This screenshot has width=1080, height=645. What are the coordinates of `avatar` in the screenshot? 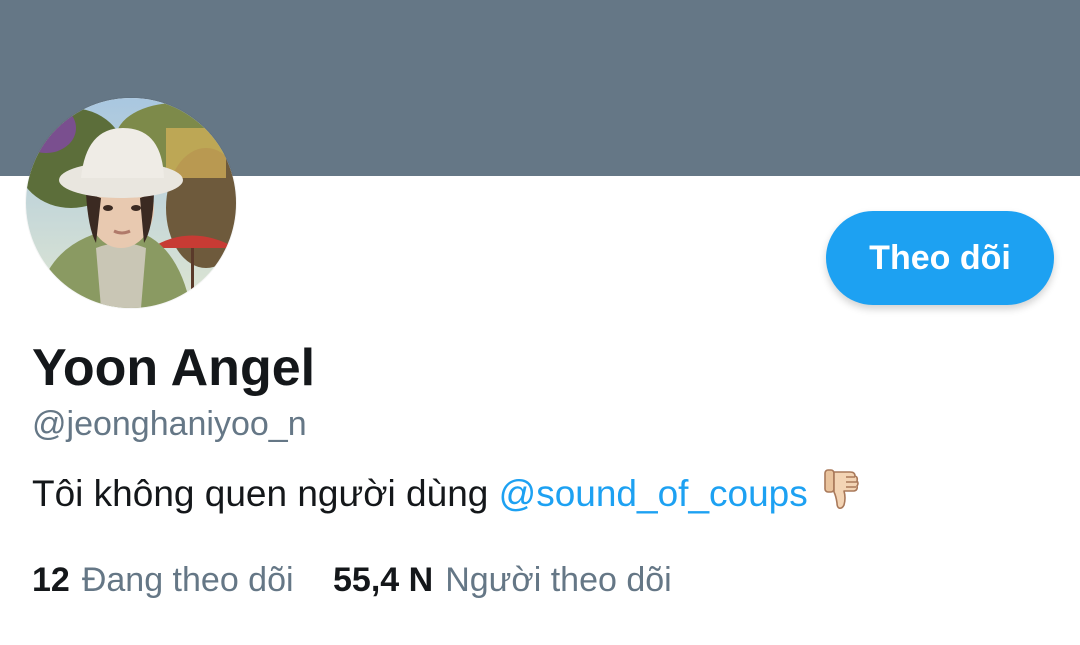 It's located at (131, 203).